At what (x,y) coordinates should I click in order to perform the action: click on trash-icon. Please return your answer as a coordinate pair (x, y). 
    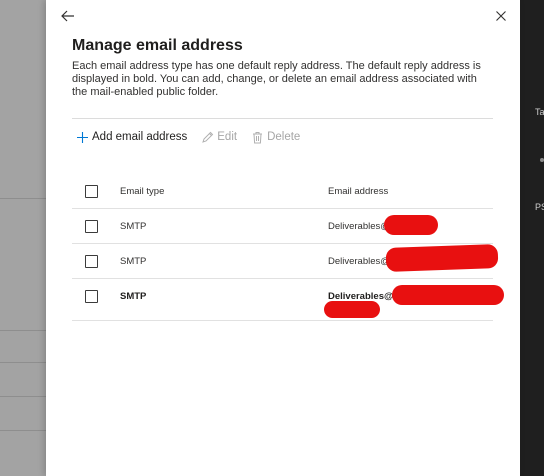
    Looking at the image, I should click on (258, 137).